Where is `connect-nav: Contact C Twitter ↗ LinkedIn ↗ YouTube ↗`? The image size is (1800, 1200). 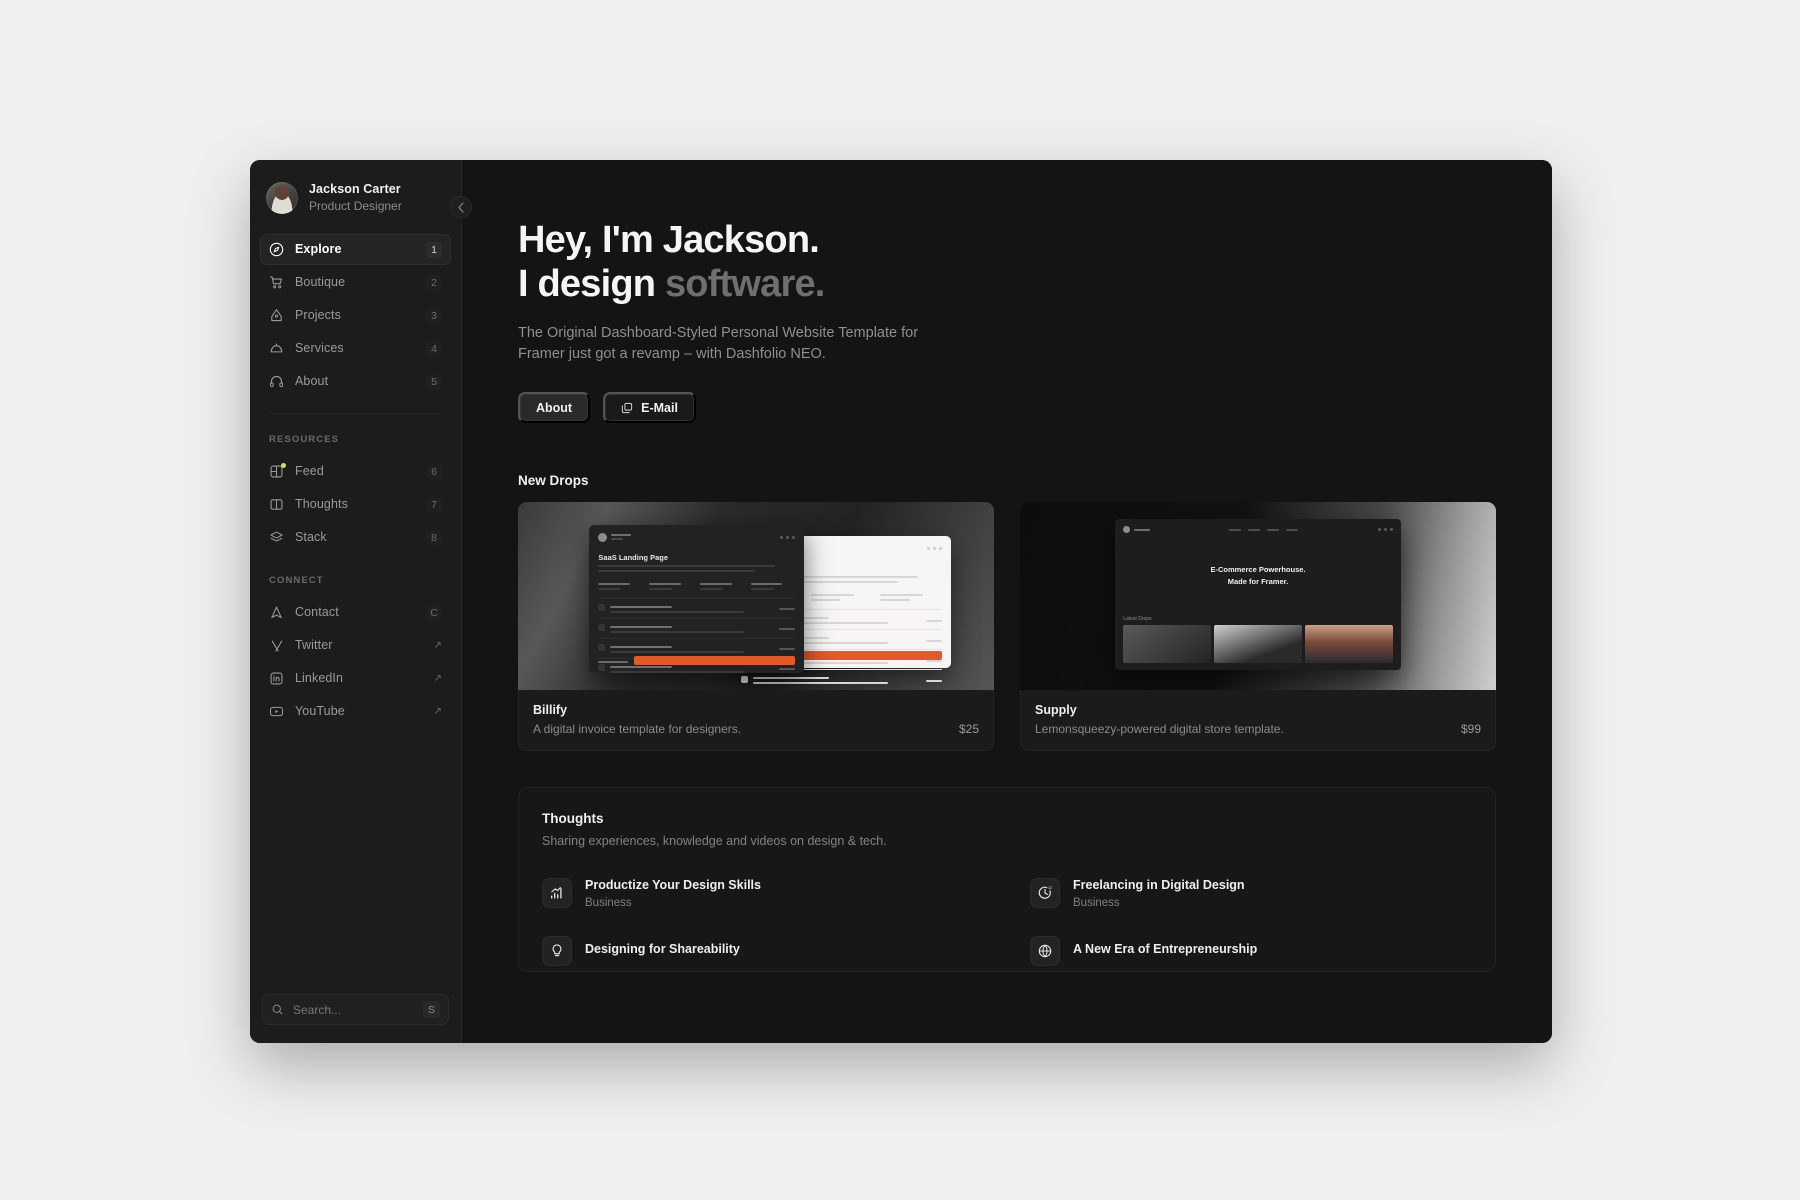 connect-nav: Contact C Twitter ↗ LinkedIn ↗ YouTube ↗ is located at coordinates (355, 663).